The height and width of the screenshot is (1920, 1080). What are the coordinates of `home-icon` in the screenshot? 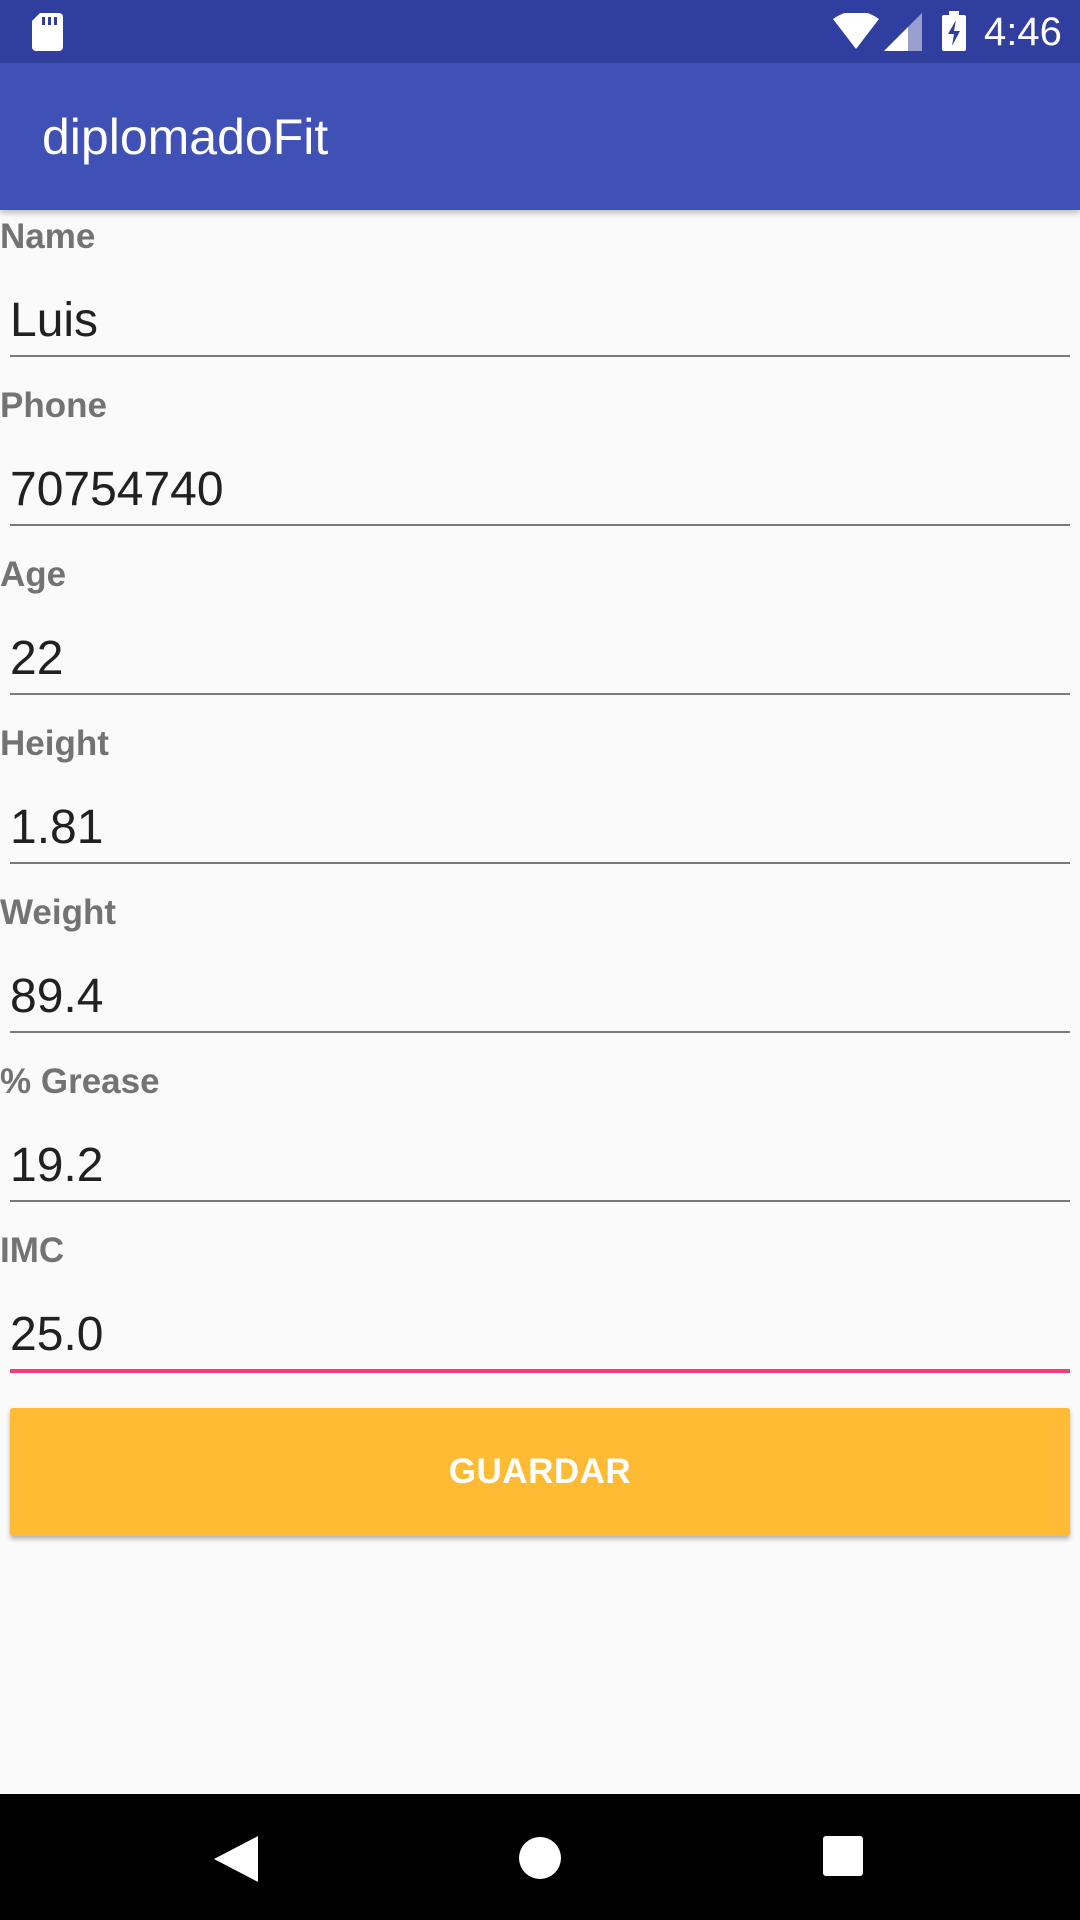 It's located at (540, 1858).